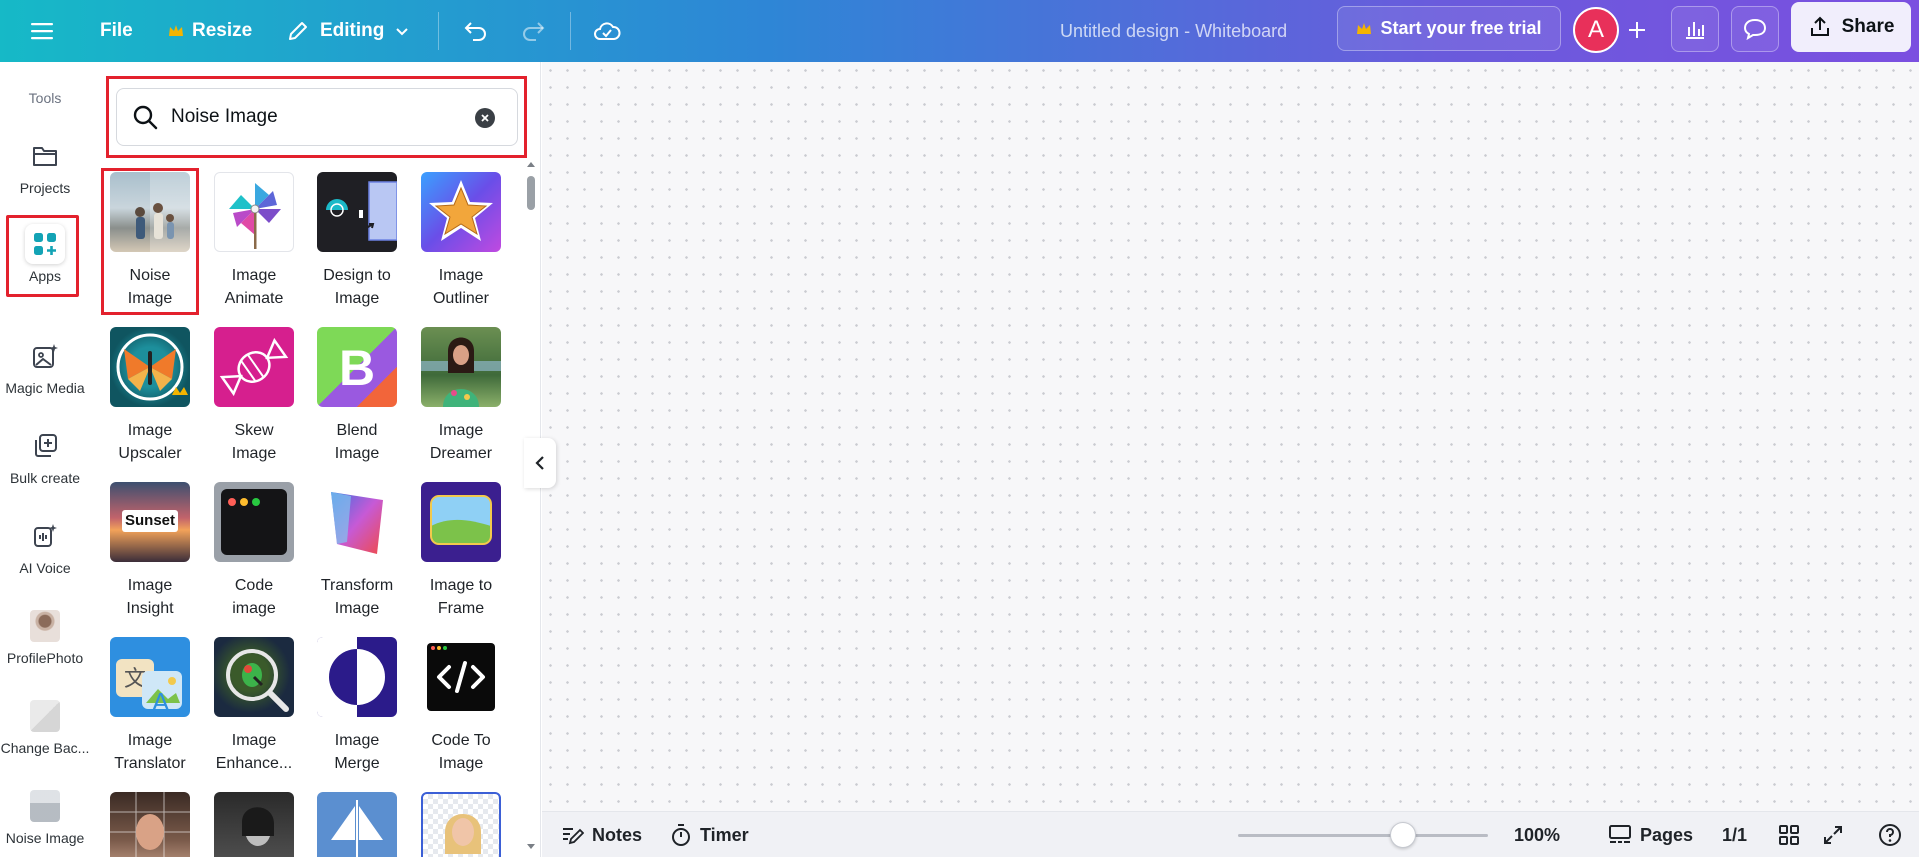 The height and width of the screenshot is (857, 1919). I want to click on bw-portrait-thumbnail, so click(254, 824).